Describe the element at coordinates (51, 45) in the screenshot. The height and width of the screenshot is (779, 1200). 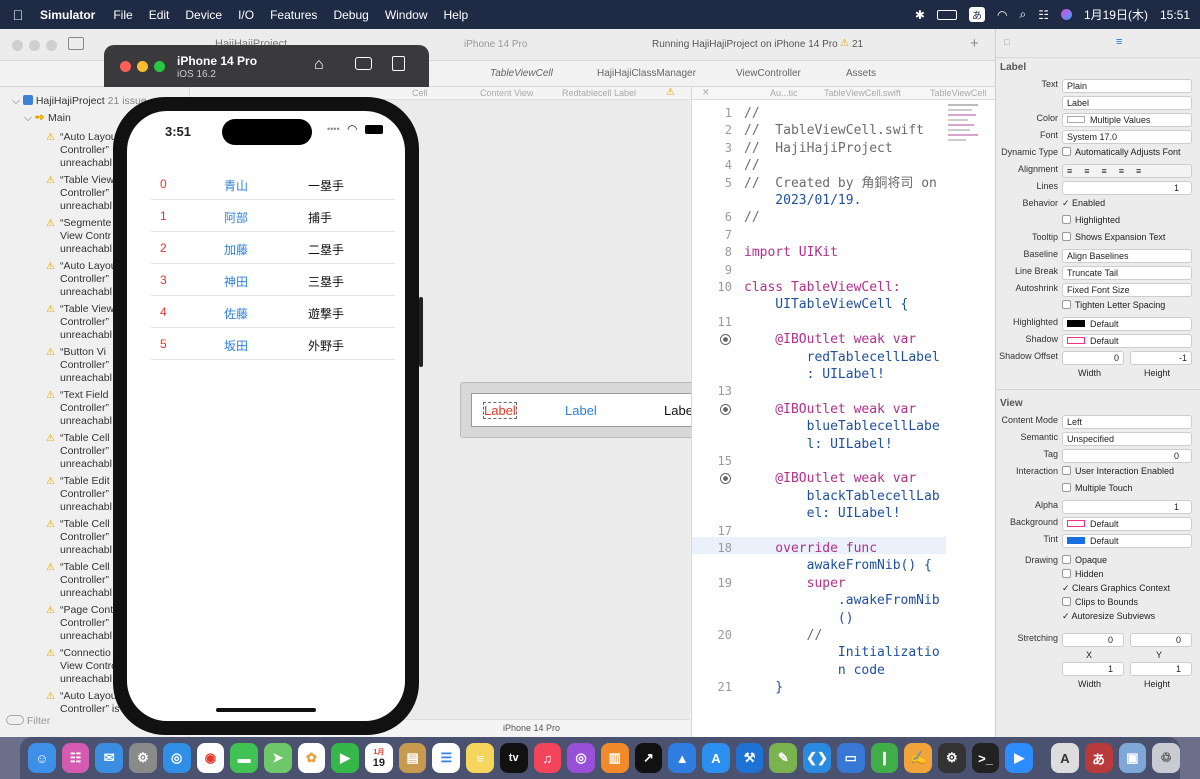
I see `traffic-light-max` at that location.